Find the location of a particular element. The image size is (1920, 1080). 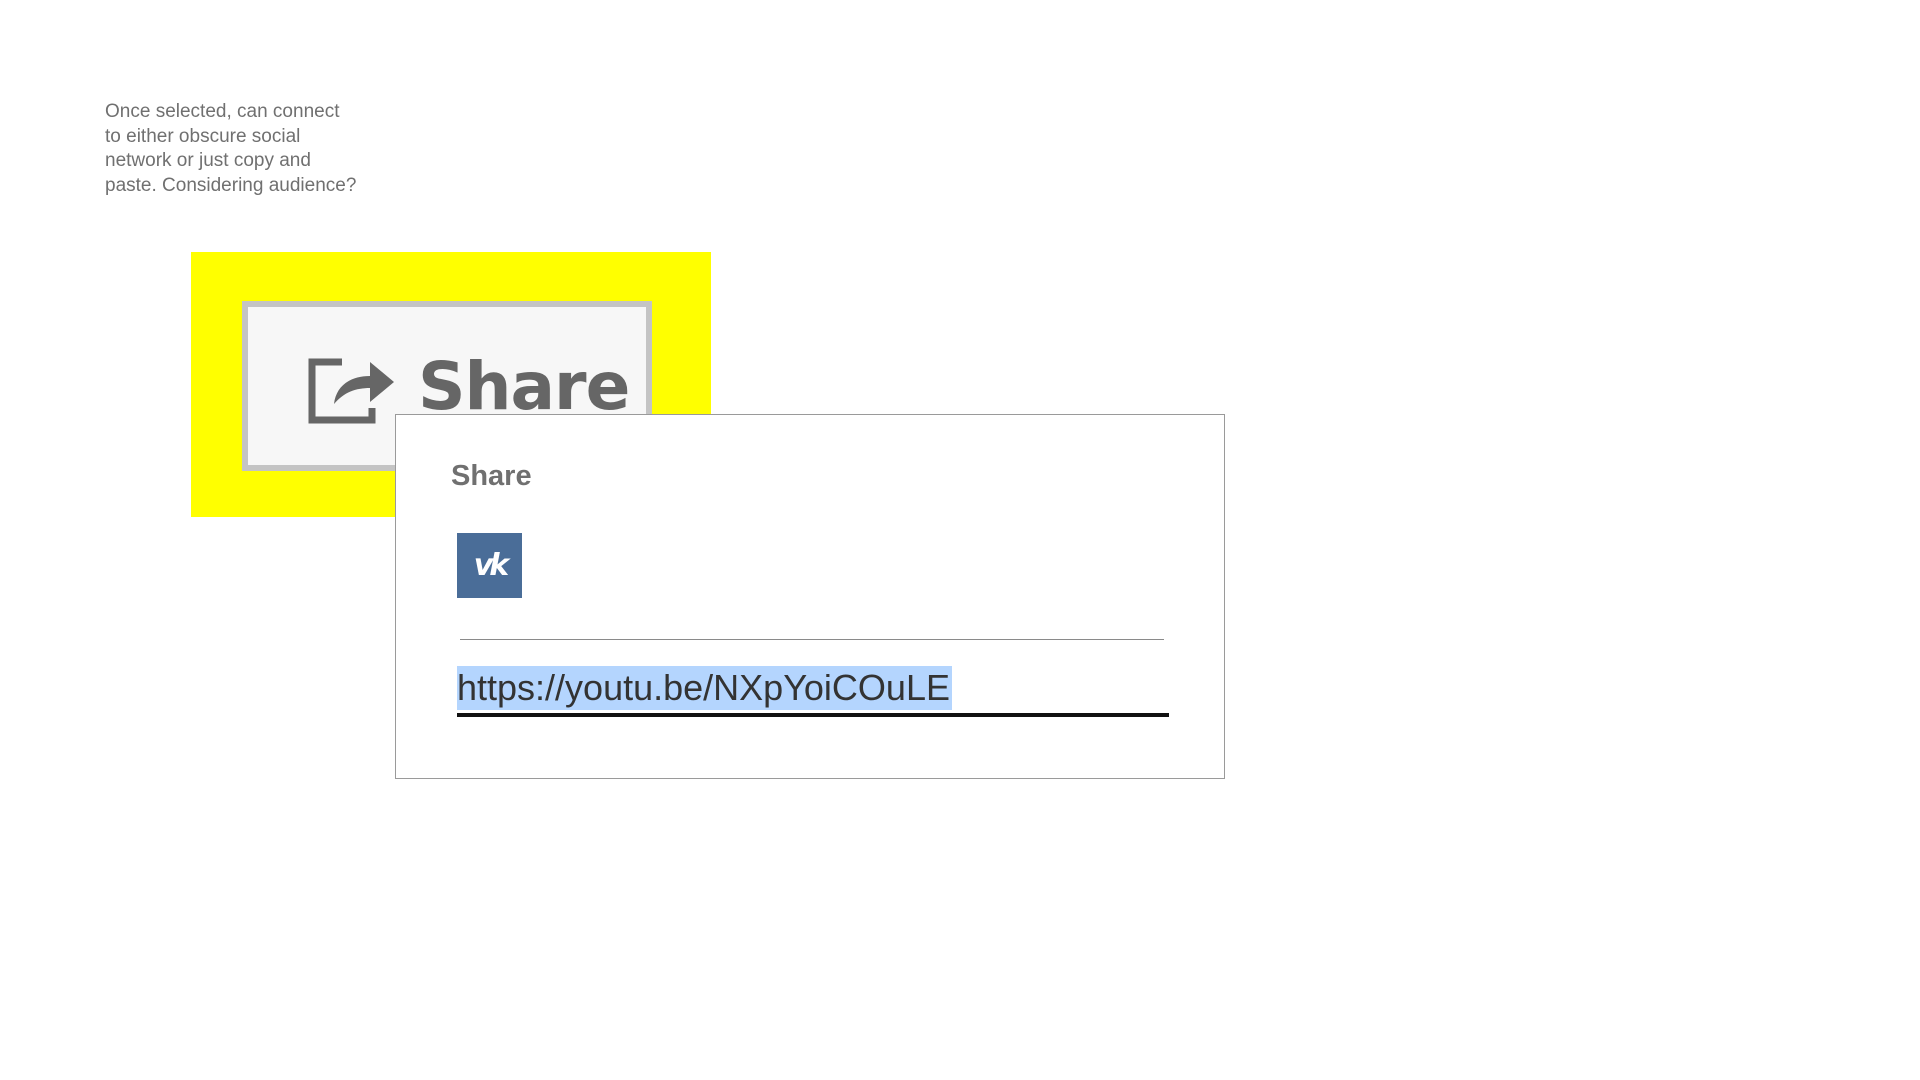

share-button-label: Share is located at coordinates (524, 386).